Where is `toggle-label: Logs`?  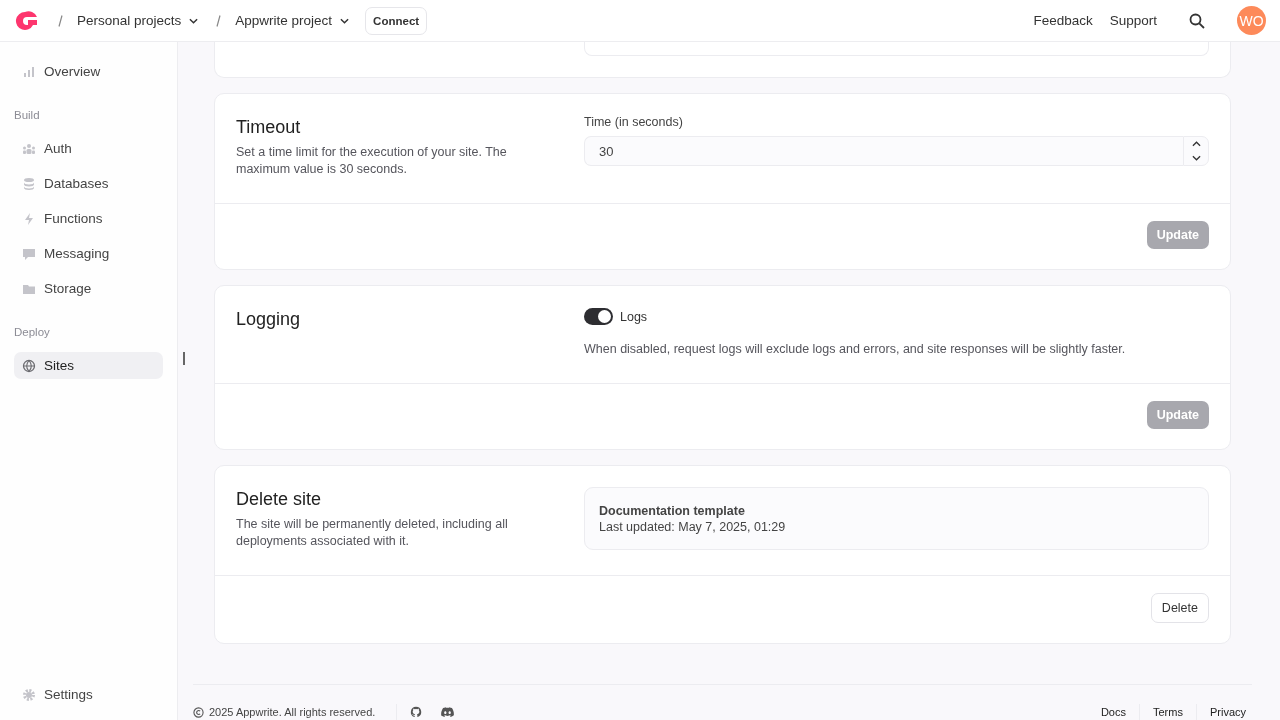
toggle-label: Logs is located at coordinates (634, 316).